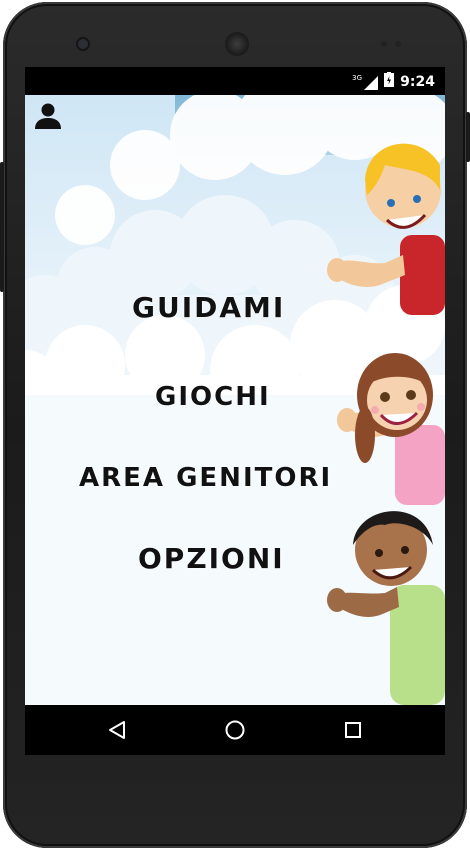  I want to click on recents-icon, so click(353, 730).